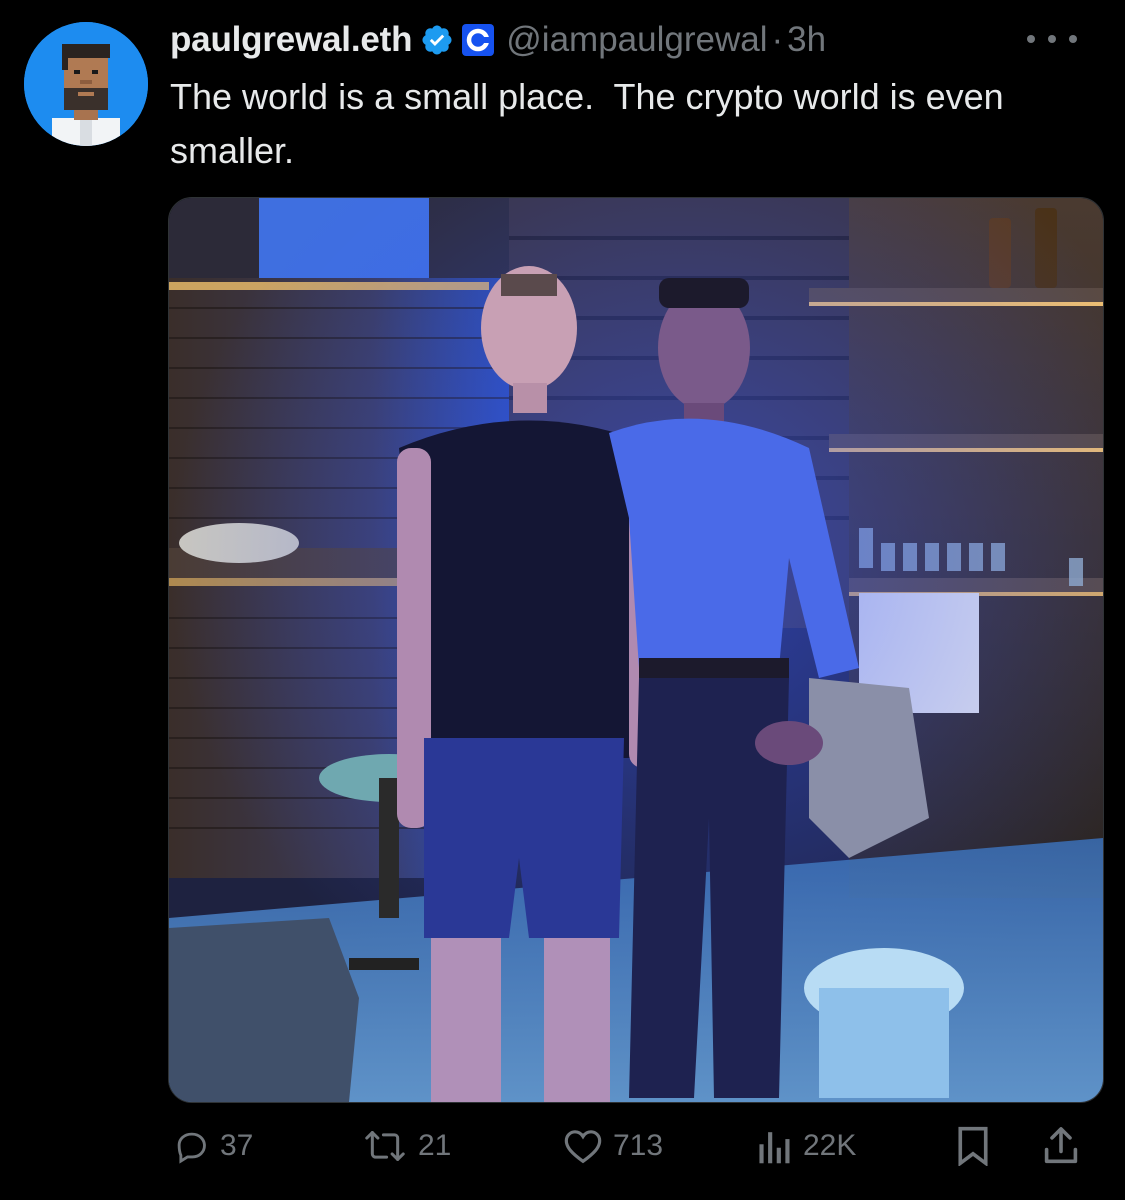 This screenshot has width=1125, height=1200. I want to click on bookmark-button, so click(973, 1146).